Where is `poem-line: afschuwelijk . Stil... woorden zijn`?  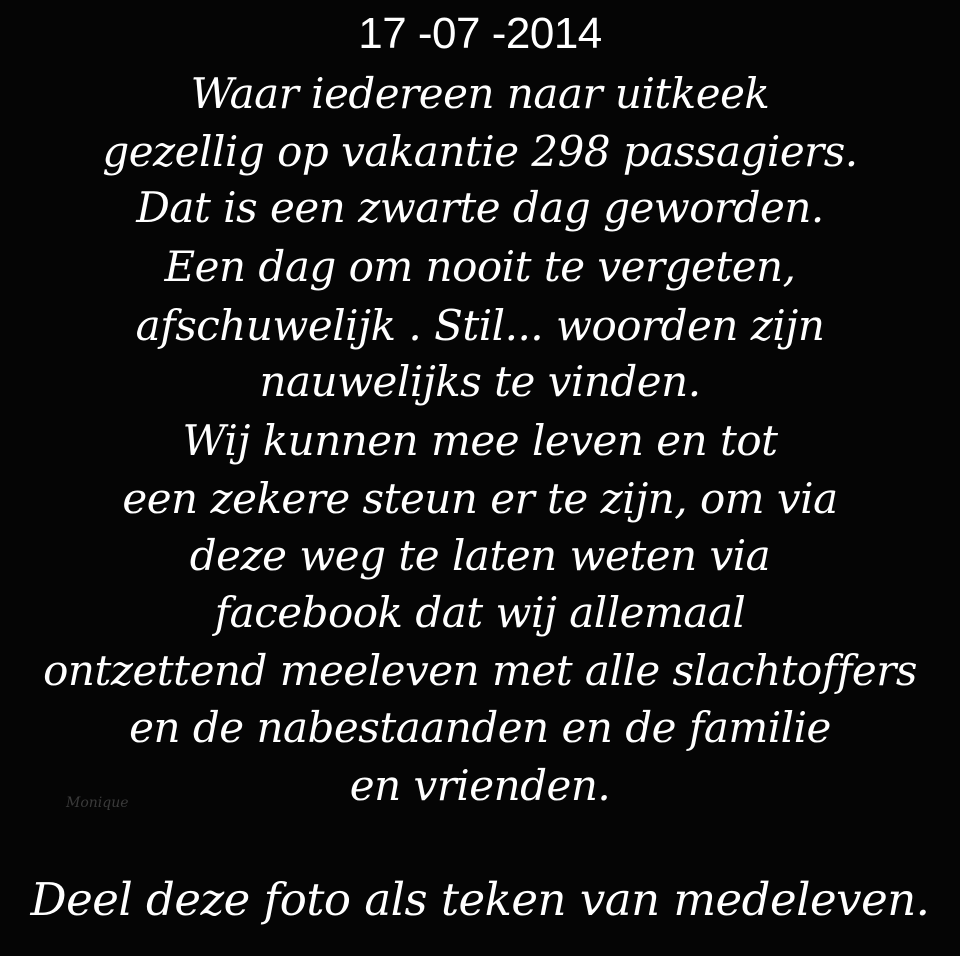
poem-line: afschuwelijk . Stil... woorden zijn is located at coordinates (480, 325).